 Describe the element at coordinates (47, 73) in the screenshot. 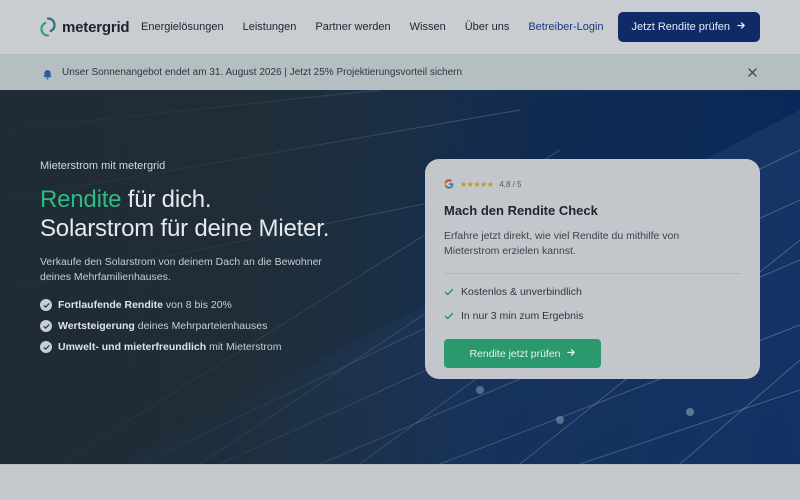

I see `bell-icon` at that location.